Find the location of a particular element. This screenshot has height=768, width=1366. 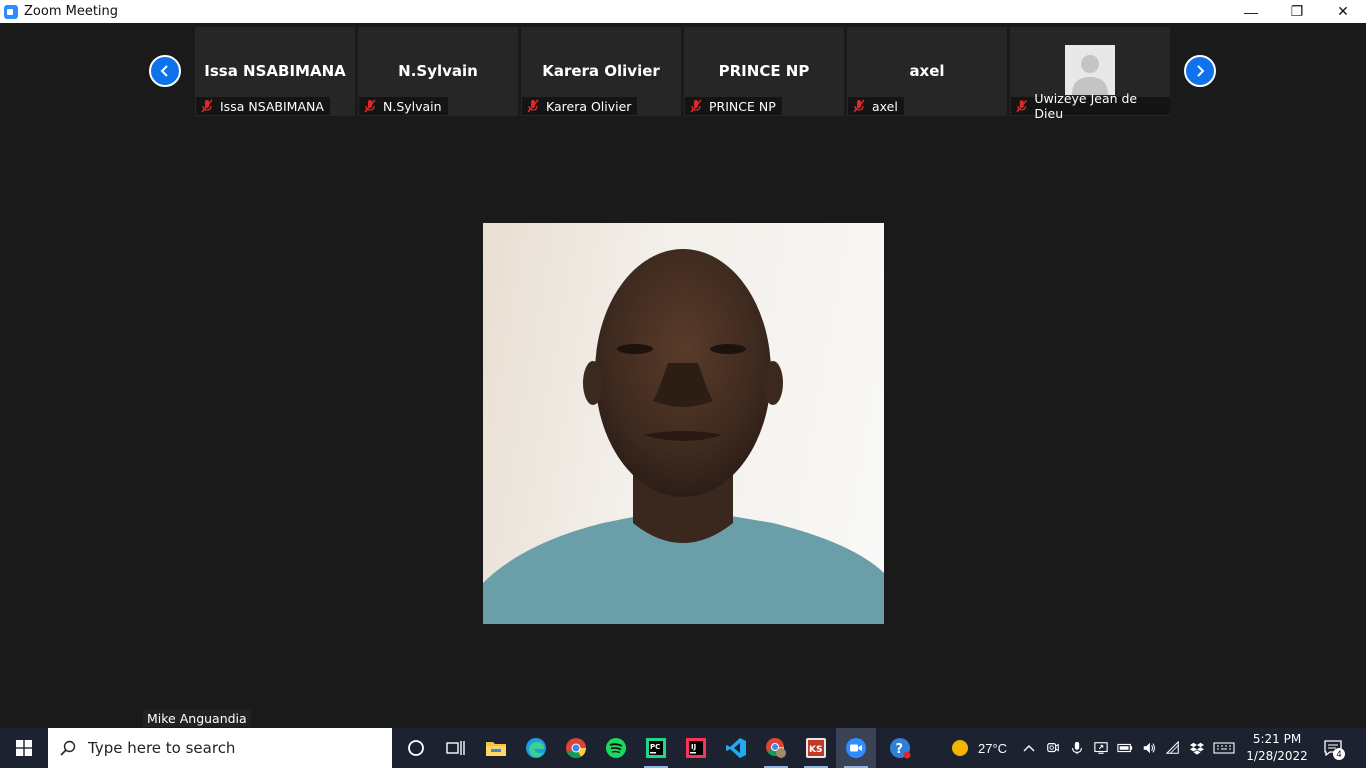

svg-text: KS is located at coordinates (815, 750).